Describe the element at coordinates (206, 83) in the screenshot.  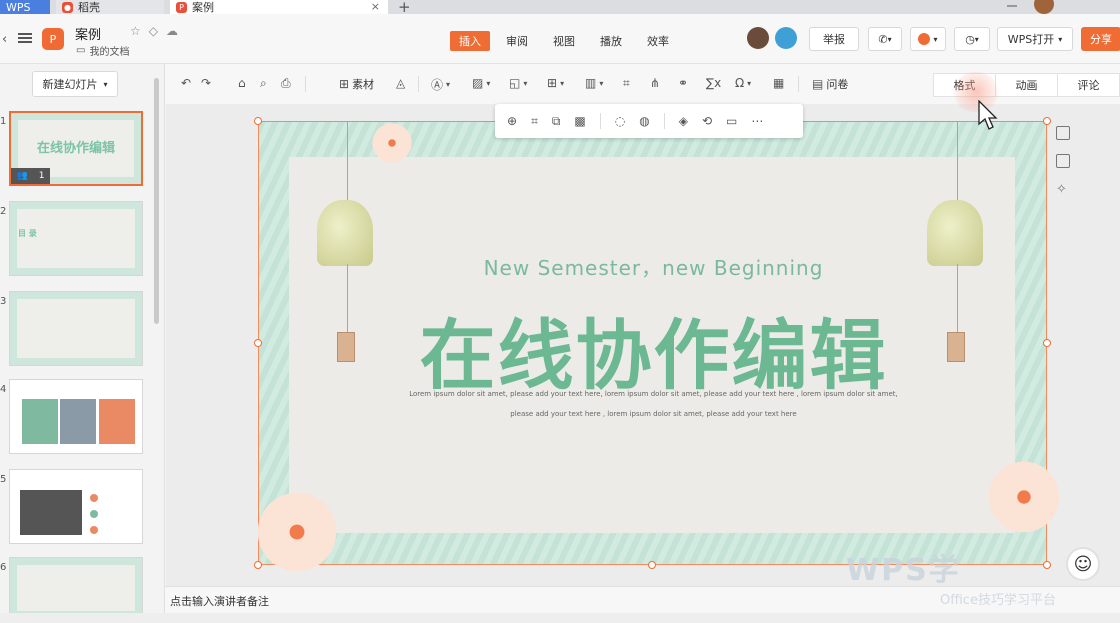
I see `redo-icon: ↷` at that location.